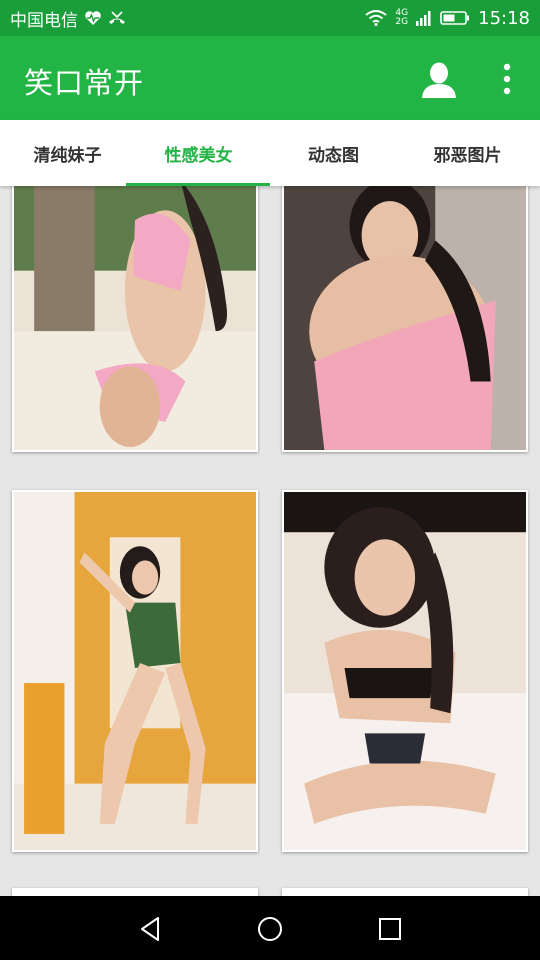 Image resolution: width=540 pixels, height=960 pixels. I want to click on more-vert-icon, so click(507, 79).